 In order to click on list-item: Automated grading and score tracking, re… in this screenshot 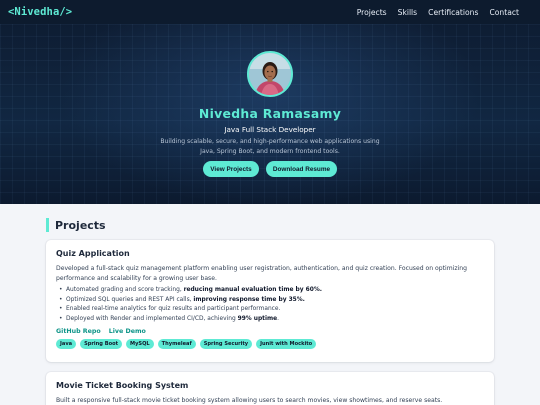, I will do `click(271, 291)`.